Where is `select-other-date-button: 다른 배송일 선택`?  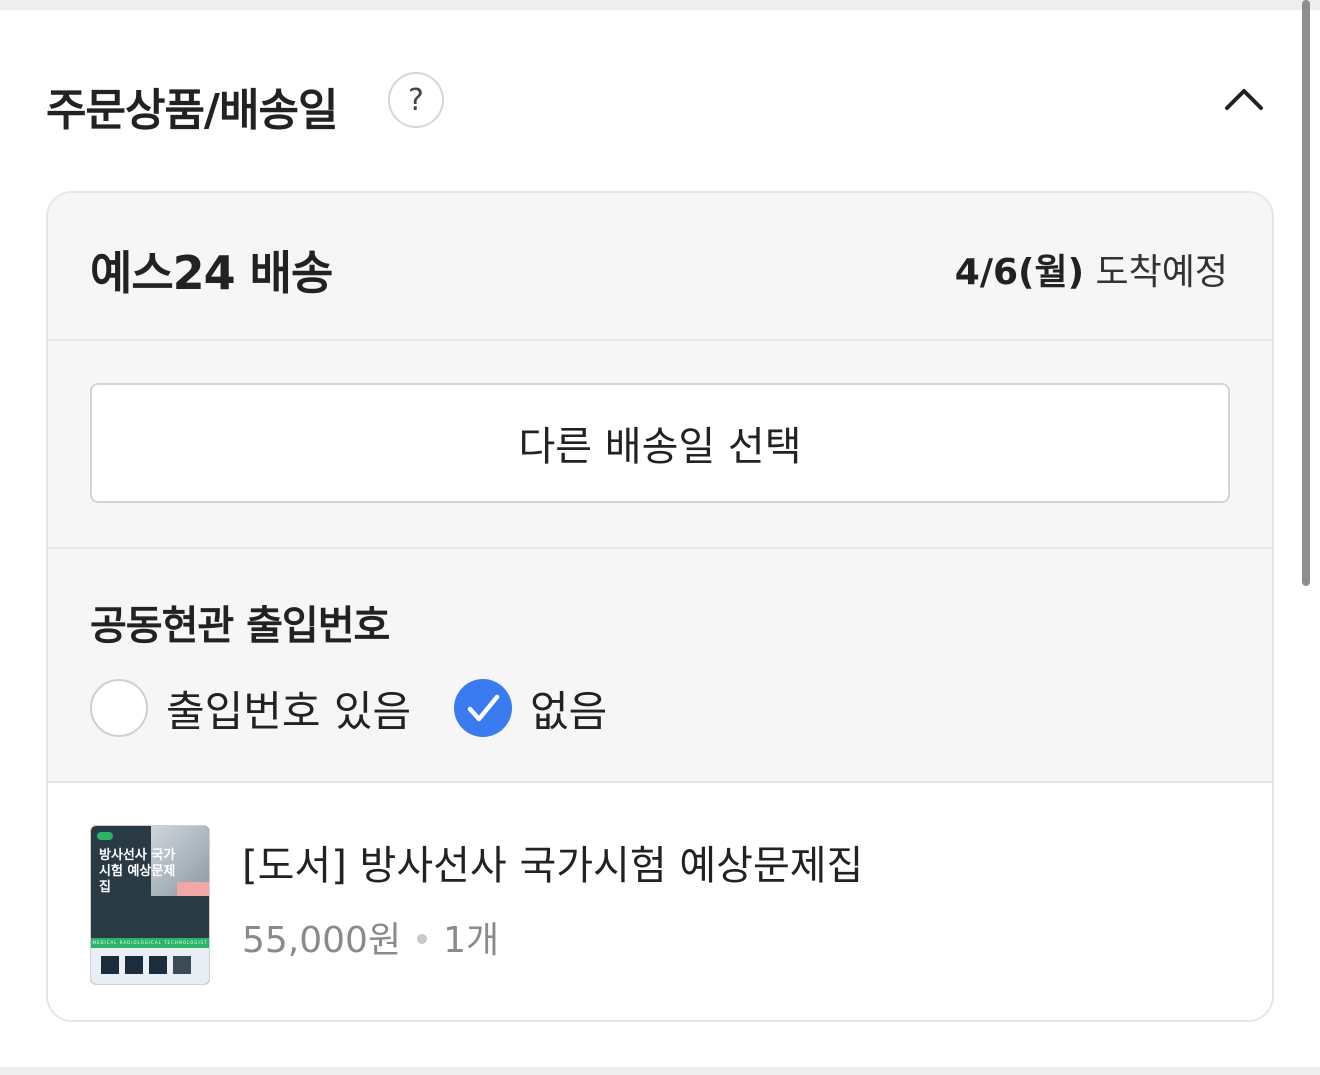 select-other-date-button: 다른 배송일 선택 is located at coordinates (660, 443).